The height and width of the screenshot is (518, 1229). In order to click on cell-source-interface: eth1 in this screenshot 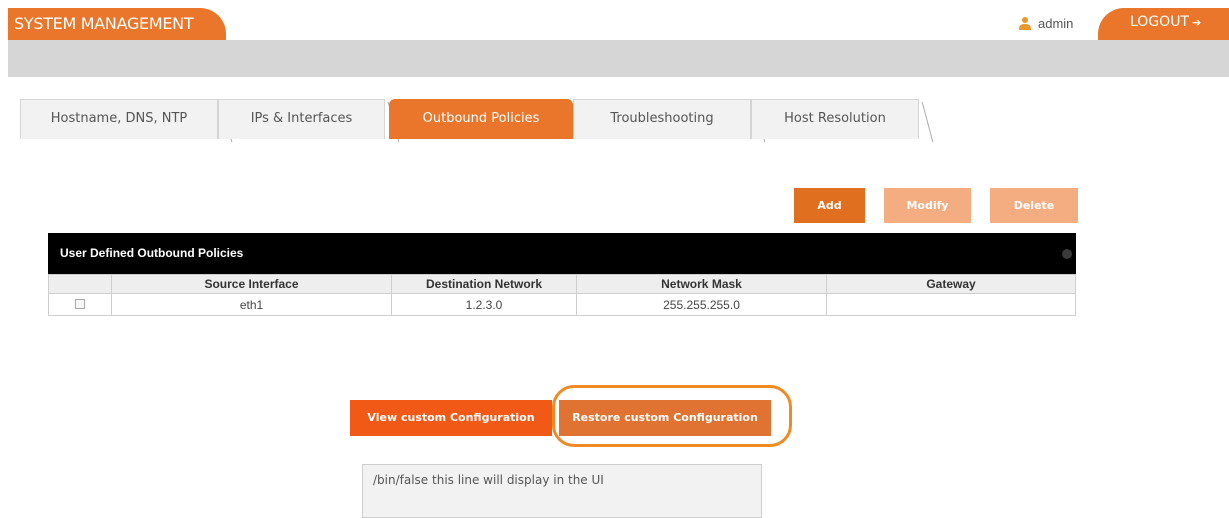, I will do `click(251, 304)`.